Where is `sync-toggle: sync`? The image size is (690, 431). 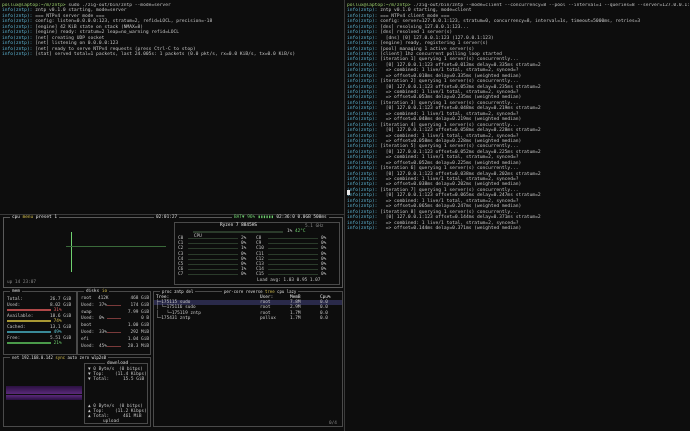
sync-toggle: sync is located at coordinates (60, 357).